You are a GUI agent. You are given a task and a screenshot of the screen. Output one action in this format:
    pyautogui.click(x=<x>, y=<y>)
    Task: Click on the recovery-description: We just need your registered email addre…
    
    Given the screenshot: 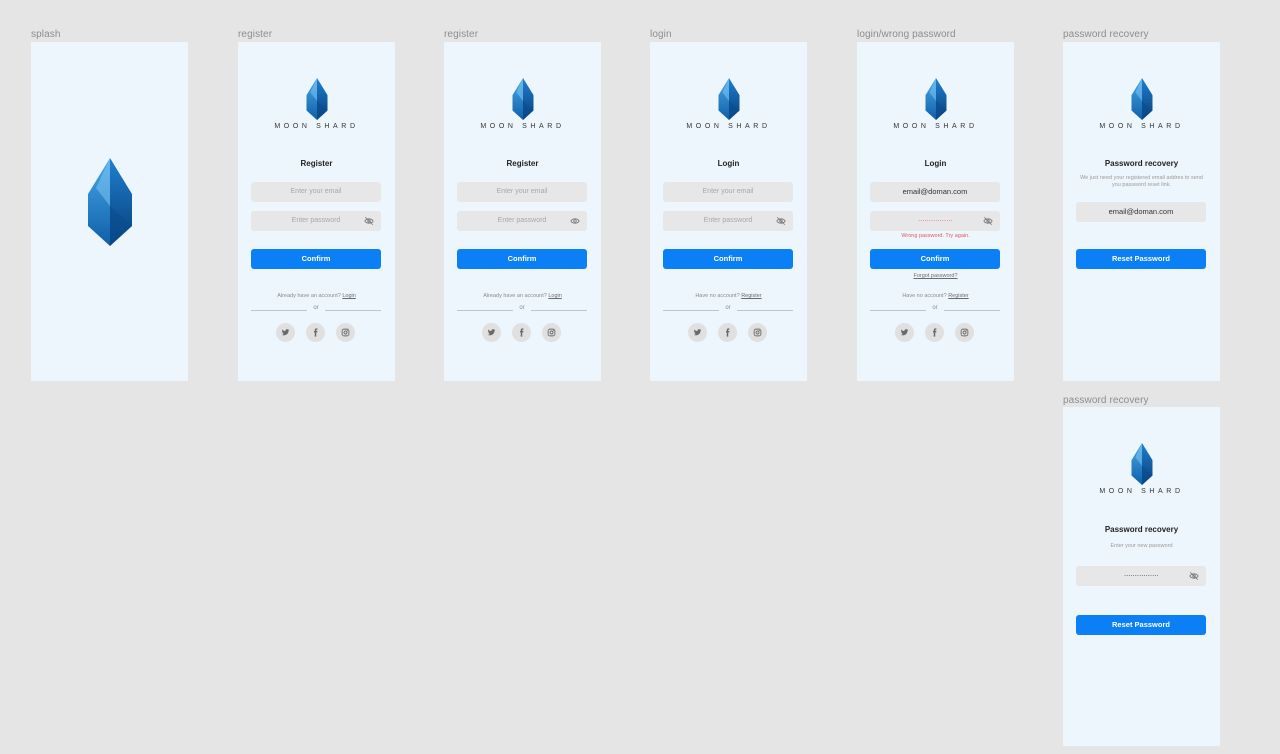 What is the action you would take?
    pyautogui.click(x=1141, y=181)
    